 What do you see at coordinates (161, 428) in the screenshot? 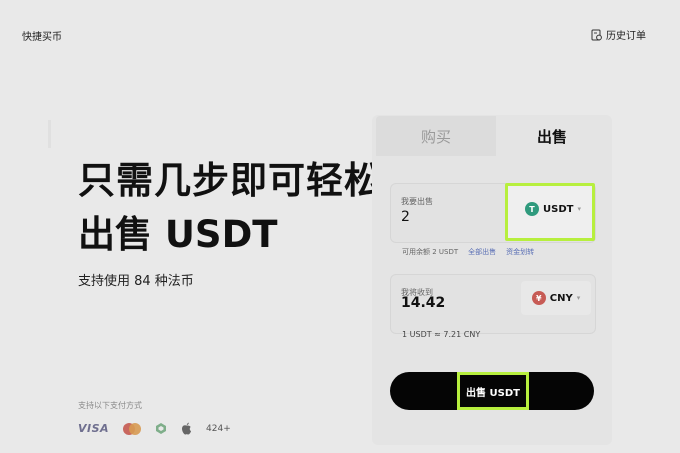
I see `google-pay-icon` at bounding box center [161, 428].